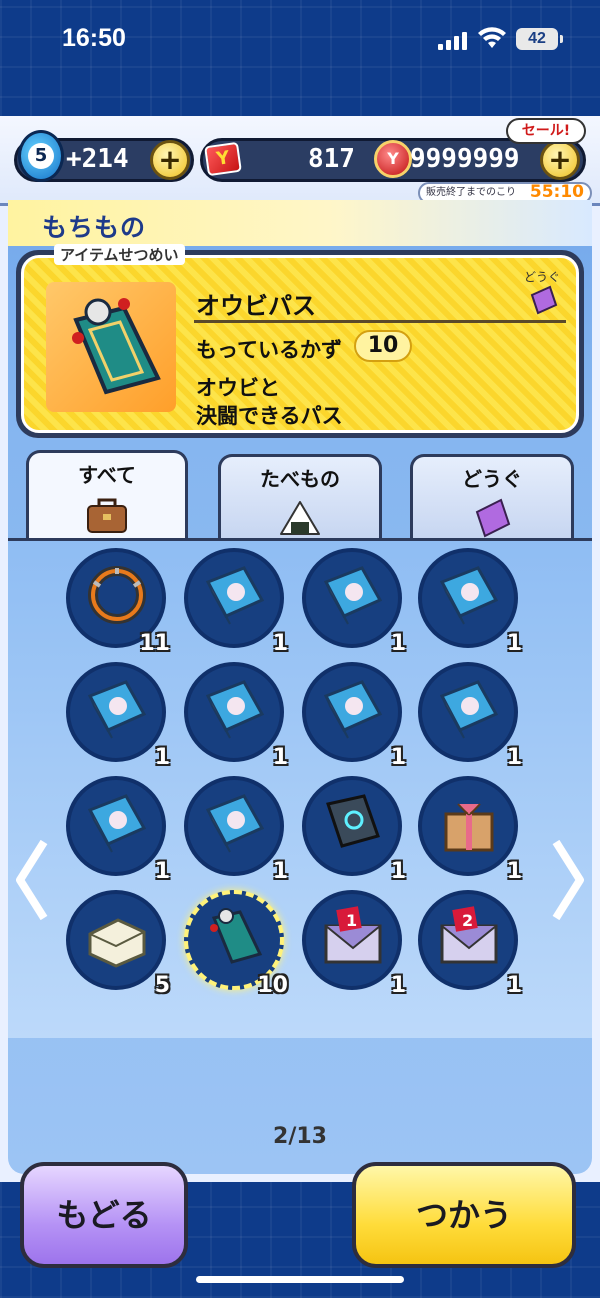 The height and width of the screenshot is (1298, 600). What do you see at coordinates (383, 346) in the screenshot?
I see `count-value: 10` at bounding box center [383, 346].